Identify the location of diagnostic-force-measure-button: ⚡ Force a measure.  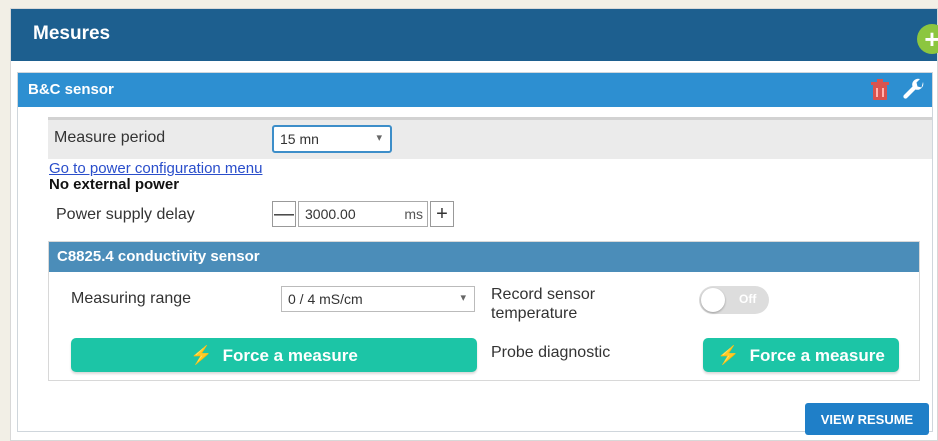
(801, 355).